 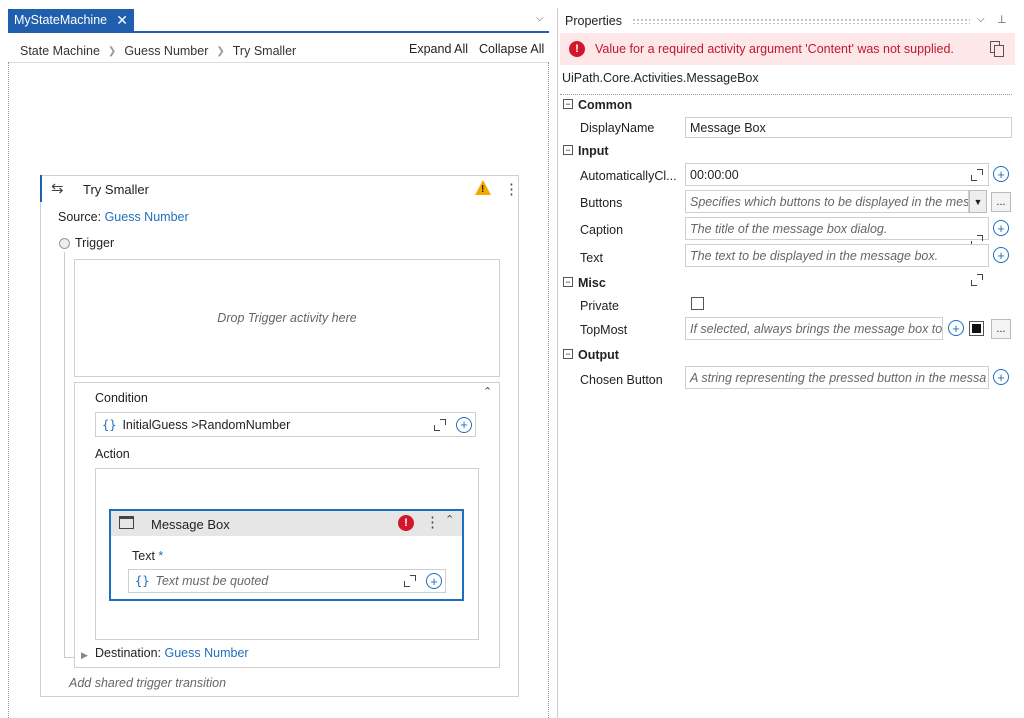 I want to click on tab-mystatemachine: MyStateMachine ✕, so click(x=71, y=20).